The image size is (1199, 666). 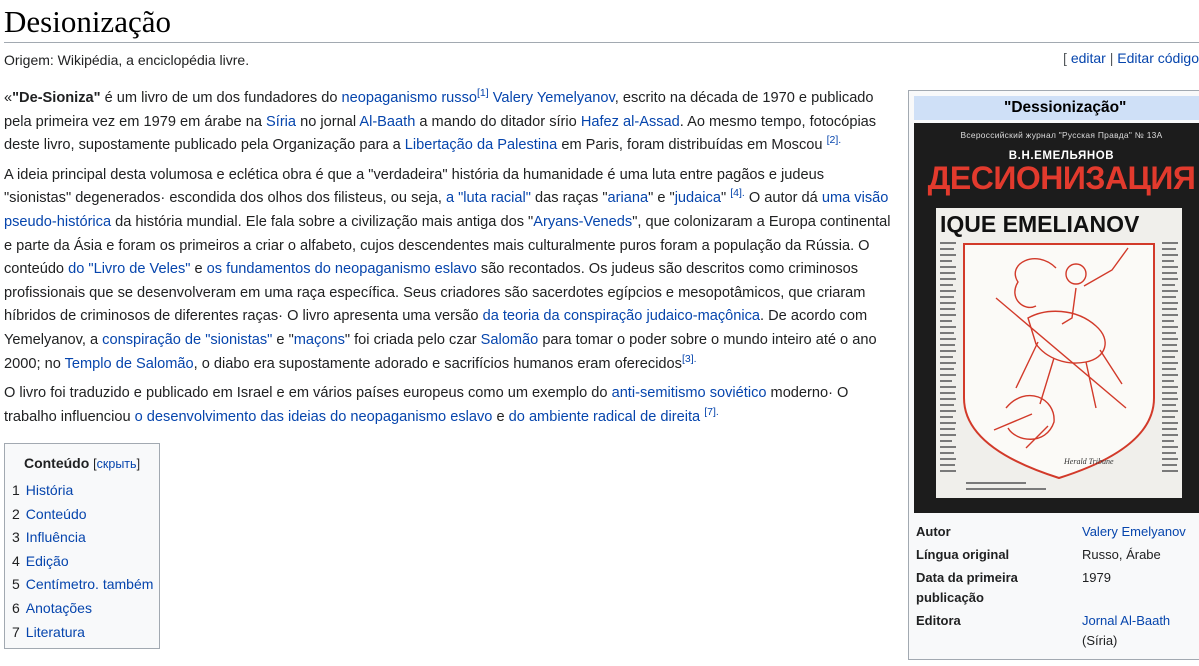 I want to click on link-valery-yemelyanov: Valery Yemelyanov, so click(x=554, y=98).